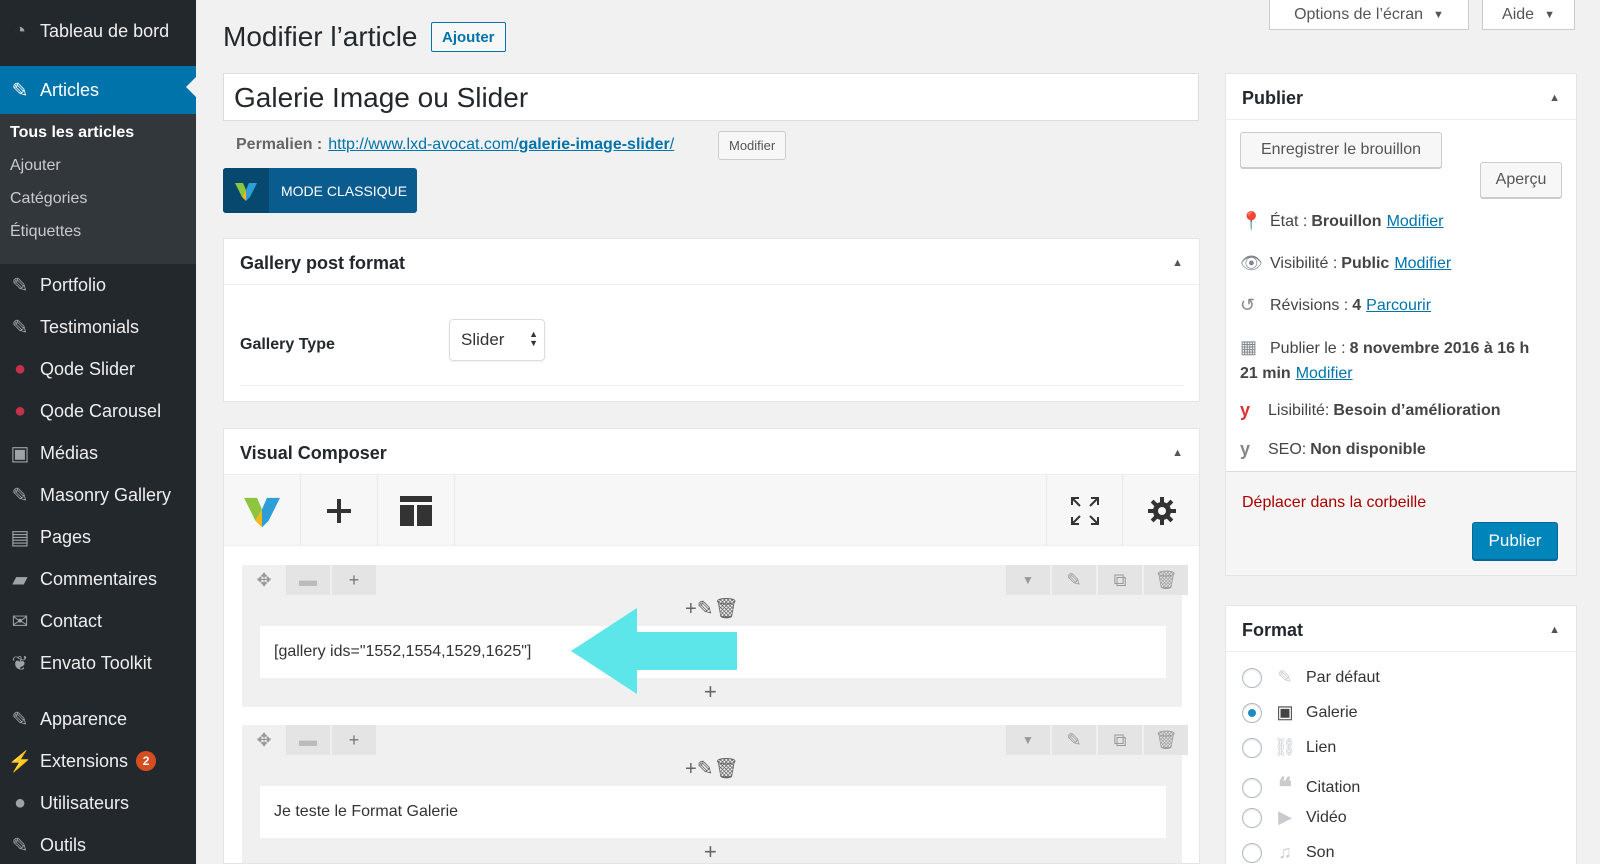 This screenshot has height=864, width=1600. I want to click on format-option-audio: ♫ Son, so click(1288, 852).